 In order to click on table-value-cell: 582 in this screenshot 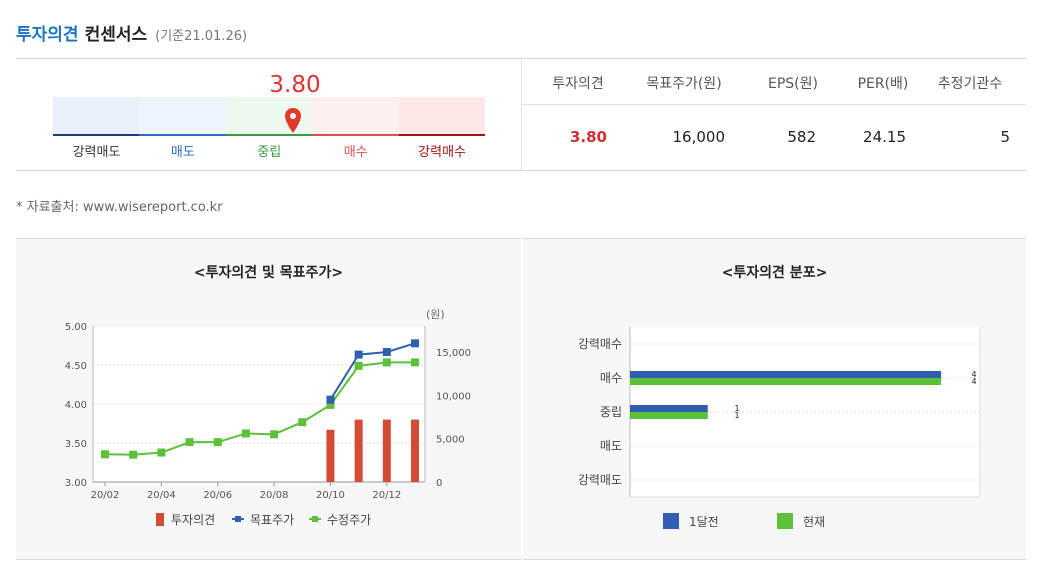, I will do `click(801, 137)`.